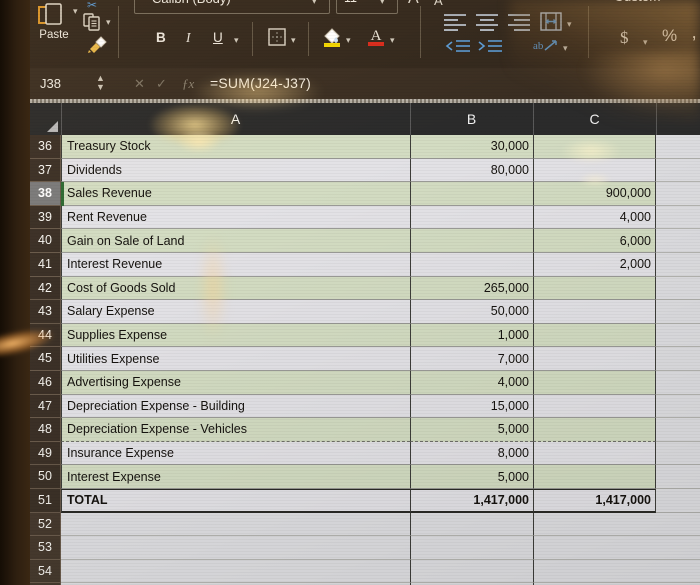 The image size is (700, 585). I want to click on row-header-53: 53, so click(45, 548).